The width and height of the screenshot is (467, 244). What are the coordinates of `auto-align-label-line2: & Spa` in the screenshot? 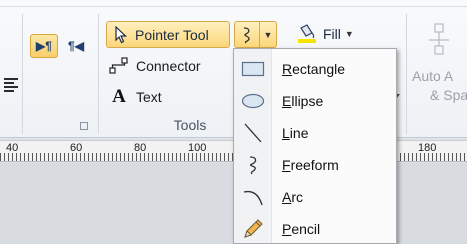 It's located at (448, 95).